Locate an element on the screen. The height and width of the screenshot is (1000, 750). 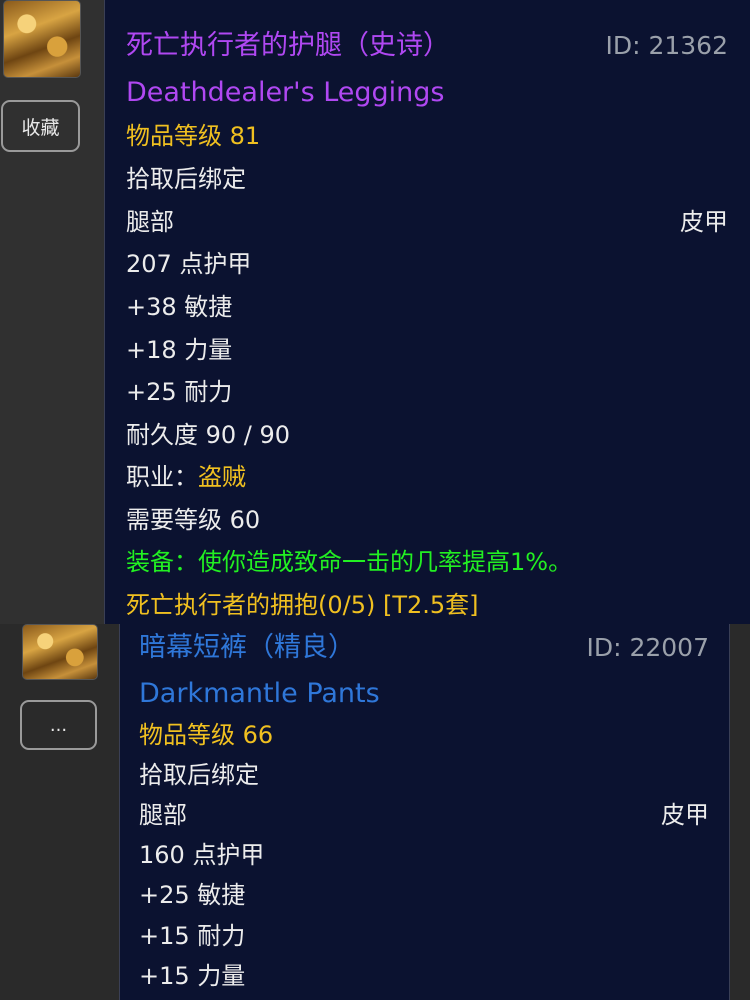
item-name-cn-text: 死亡执行者的护腿（史诗） is located at coordinates (288, 45).